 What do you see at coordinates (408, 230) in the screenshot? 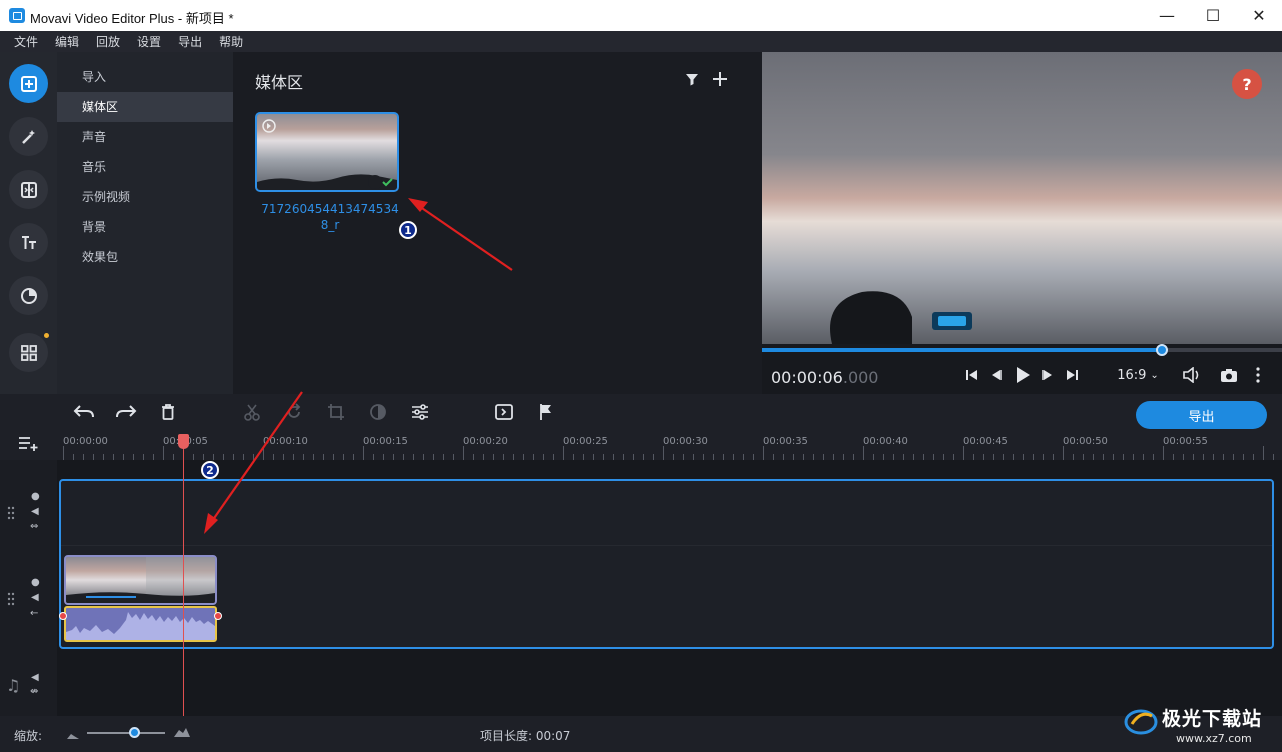
I see `annotation-badge-1: 1` at bounding box center [408, 230].